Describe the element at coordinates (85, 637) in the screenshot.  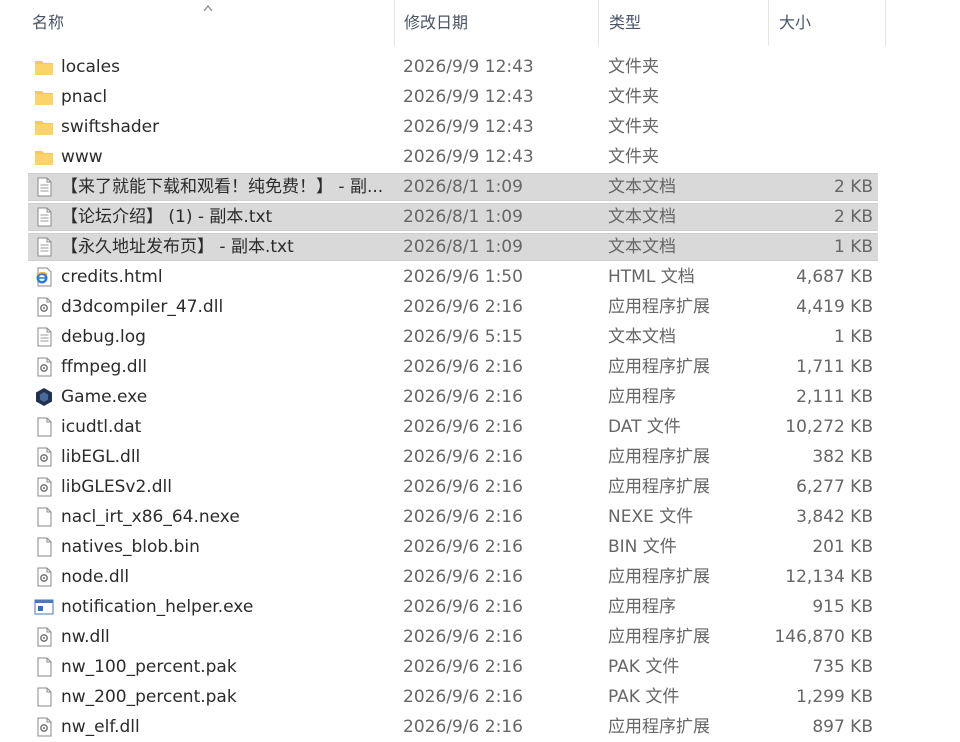
I see `file-name: nw.dll` at that location.